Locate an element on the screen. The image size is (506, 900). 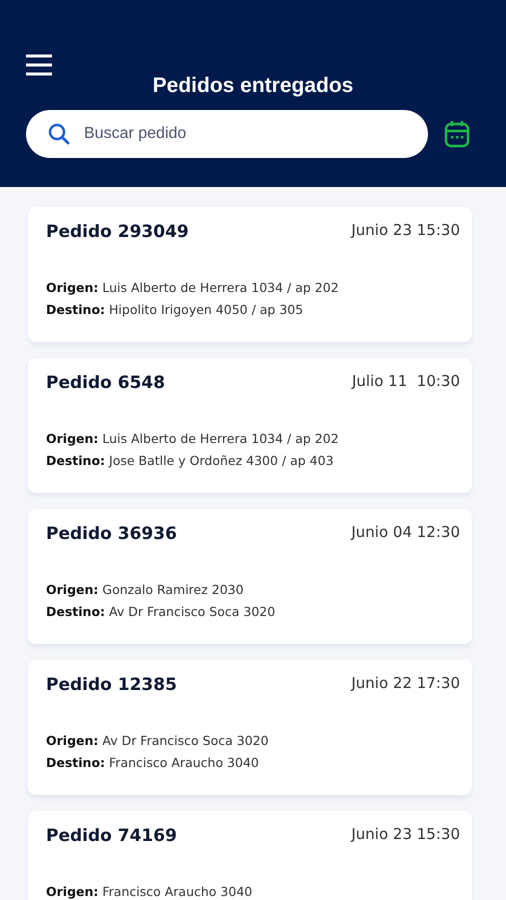
destination-text: Destino: Francisco Araucho 3040 is located at coordinates (153, 763).